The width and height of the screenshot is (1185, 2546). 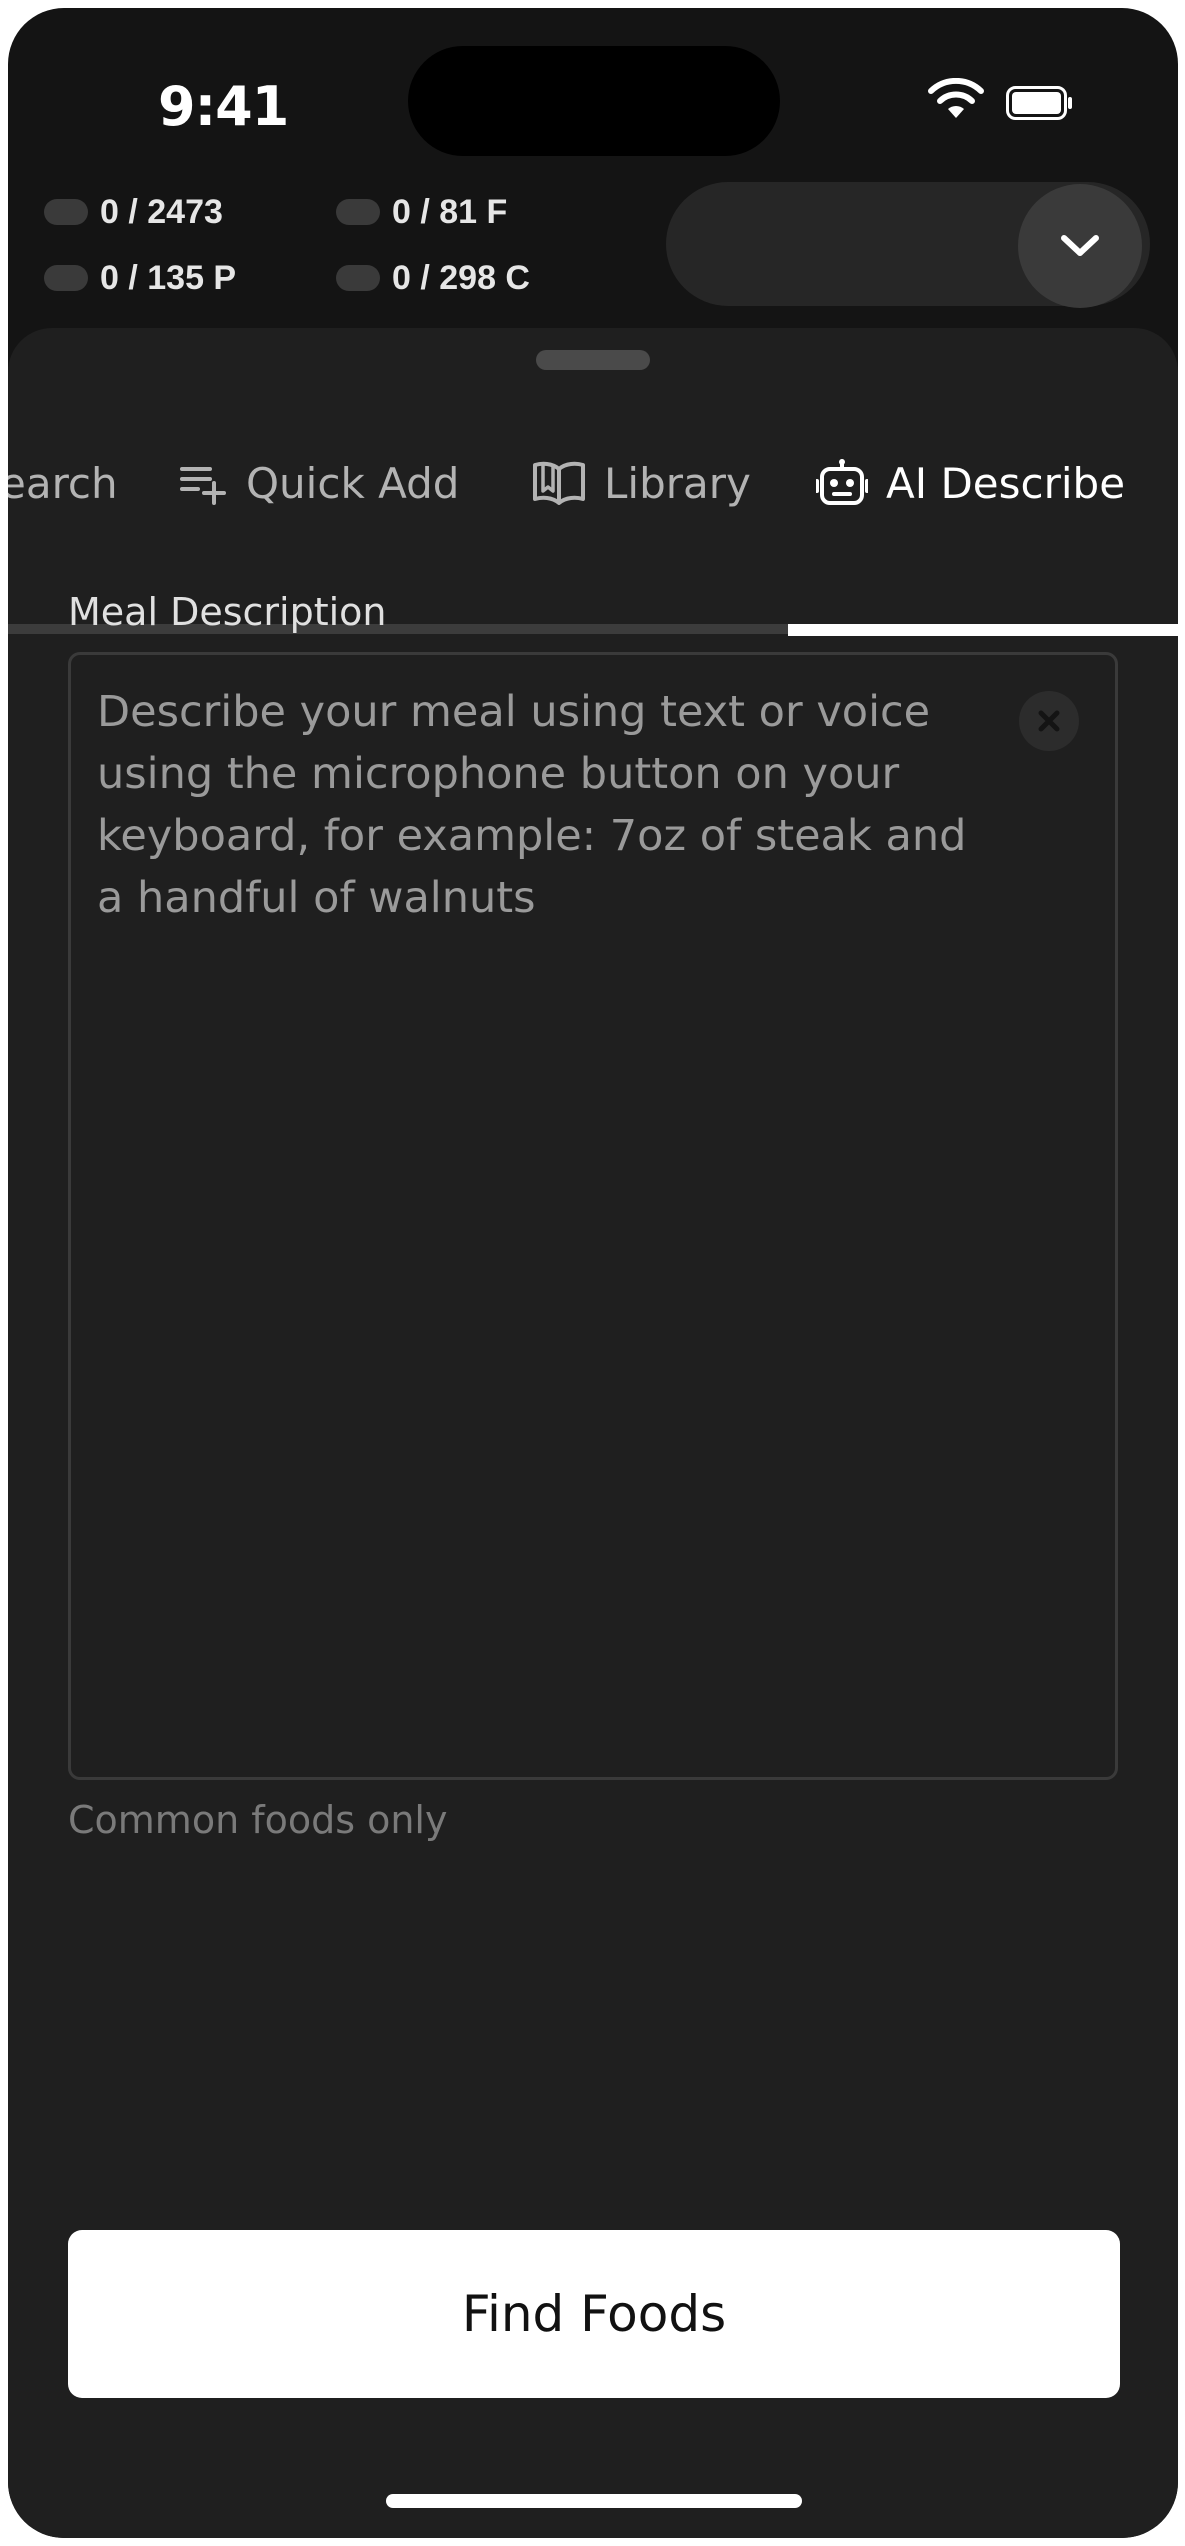 I want to click on carbs-progress-pill, so click(x=358, y=278).